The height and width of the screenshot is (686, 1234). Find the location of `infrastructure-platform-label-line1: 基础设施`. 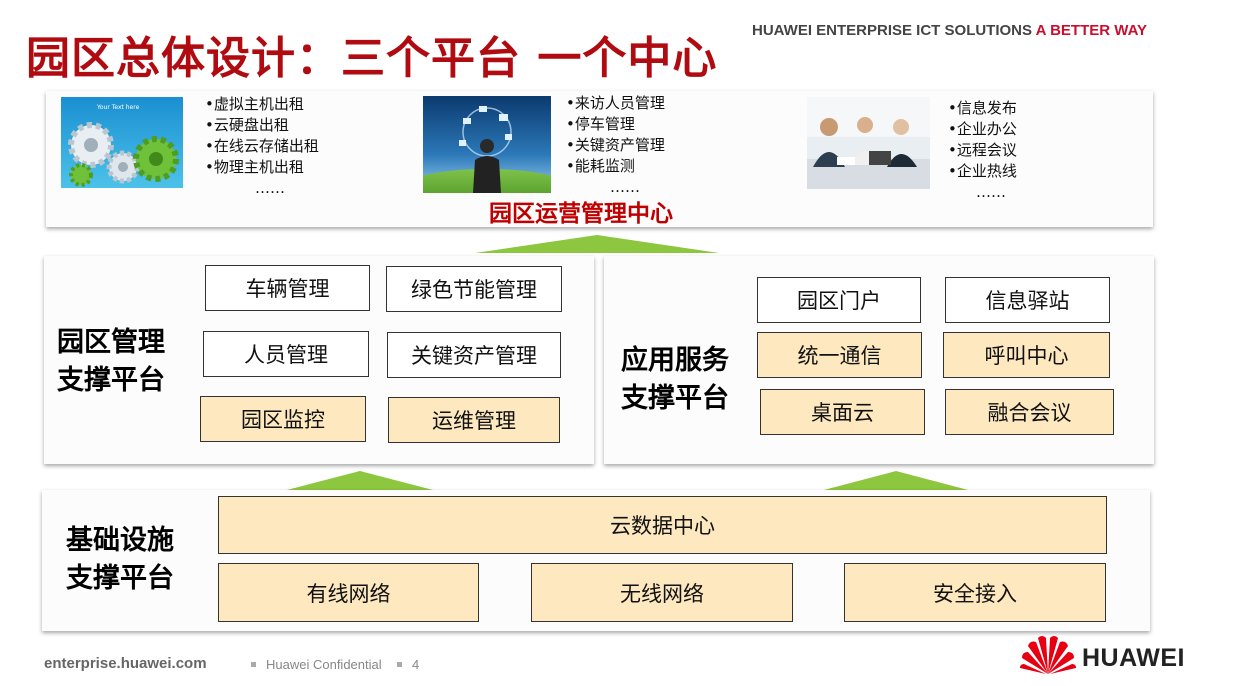

infrastructure-platform-label-line1: 基础设施 is located at coordinates (120, 540).